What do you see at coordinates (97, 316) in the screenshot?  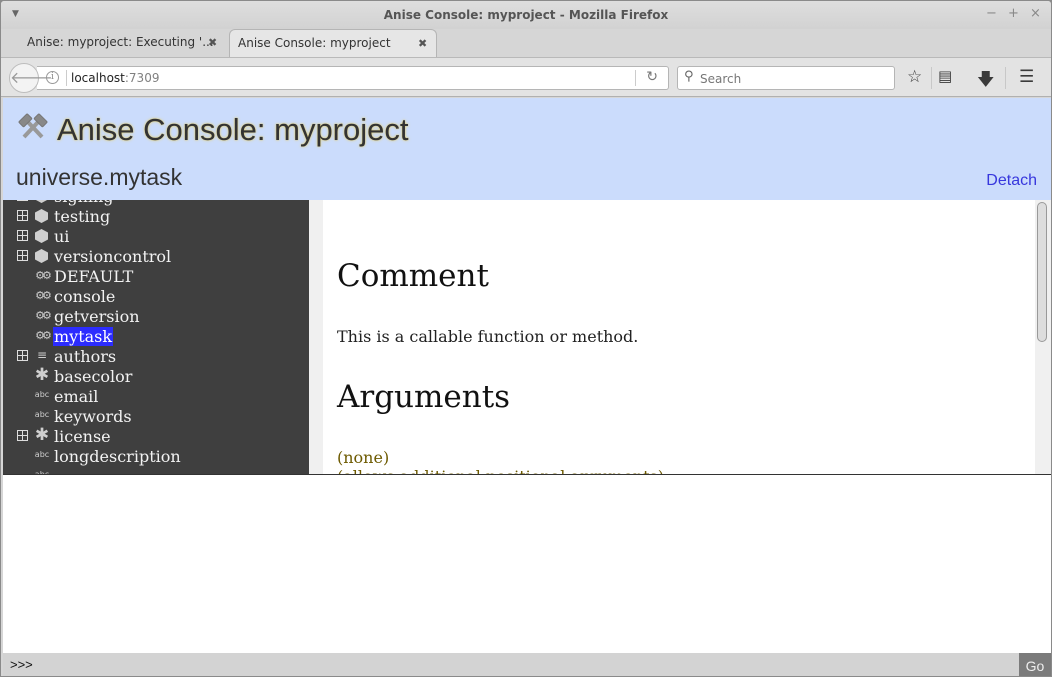 I see `tree-item-label: getversion` at bounding box center [97, 316].